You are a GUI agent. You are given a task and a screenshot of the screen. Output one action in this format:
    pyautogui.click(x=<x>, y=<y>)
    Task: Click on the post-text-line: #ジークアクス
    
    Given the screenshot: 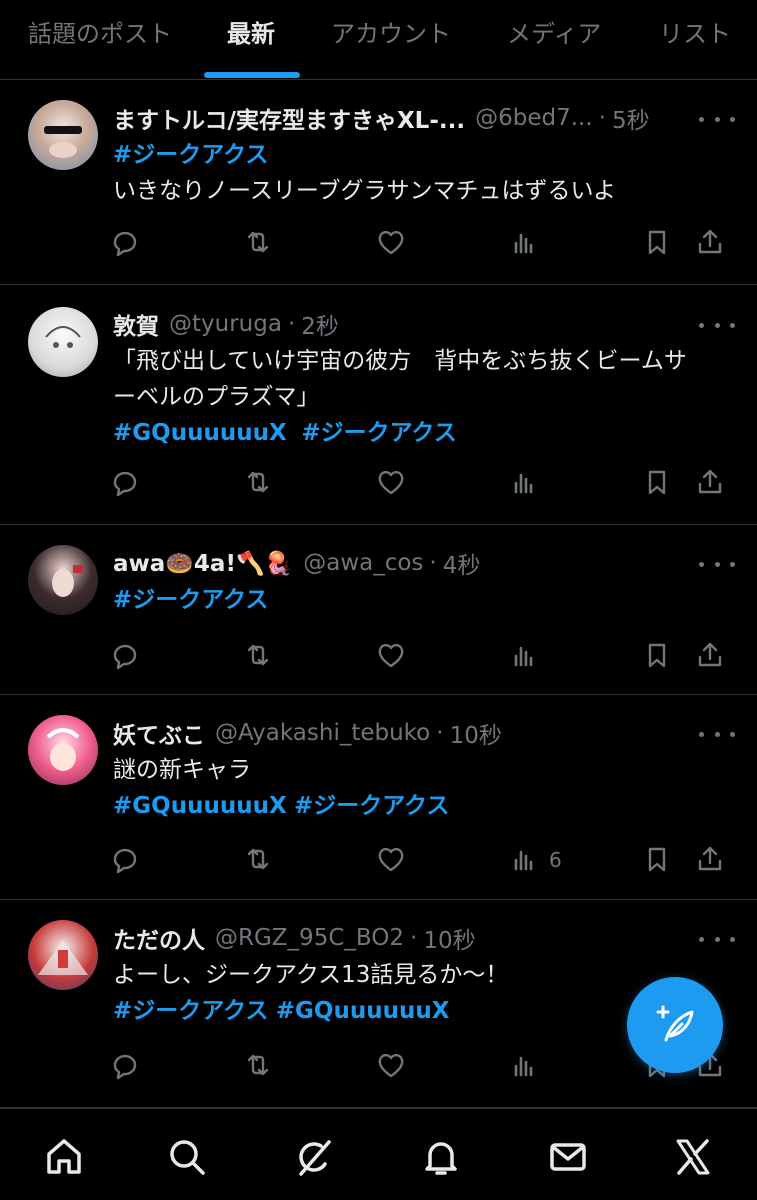 What is the action you would take?
    pyautogui.click(x=420, y=600)
    